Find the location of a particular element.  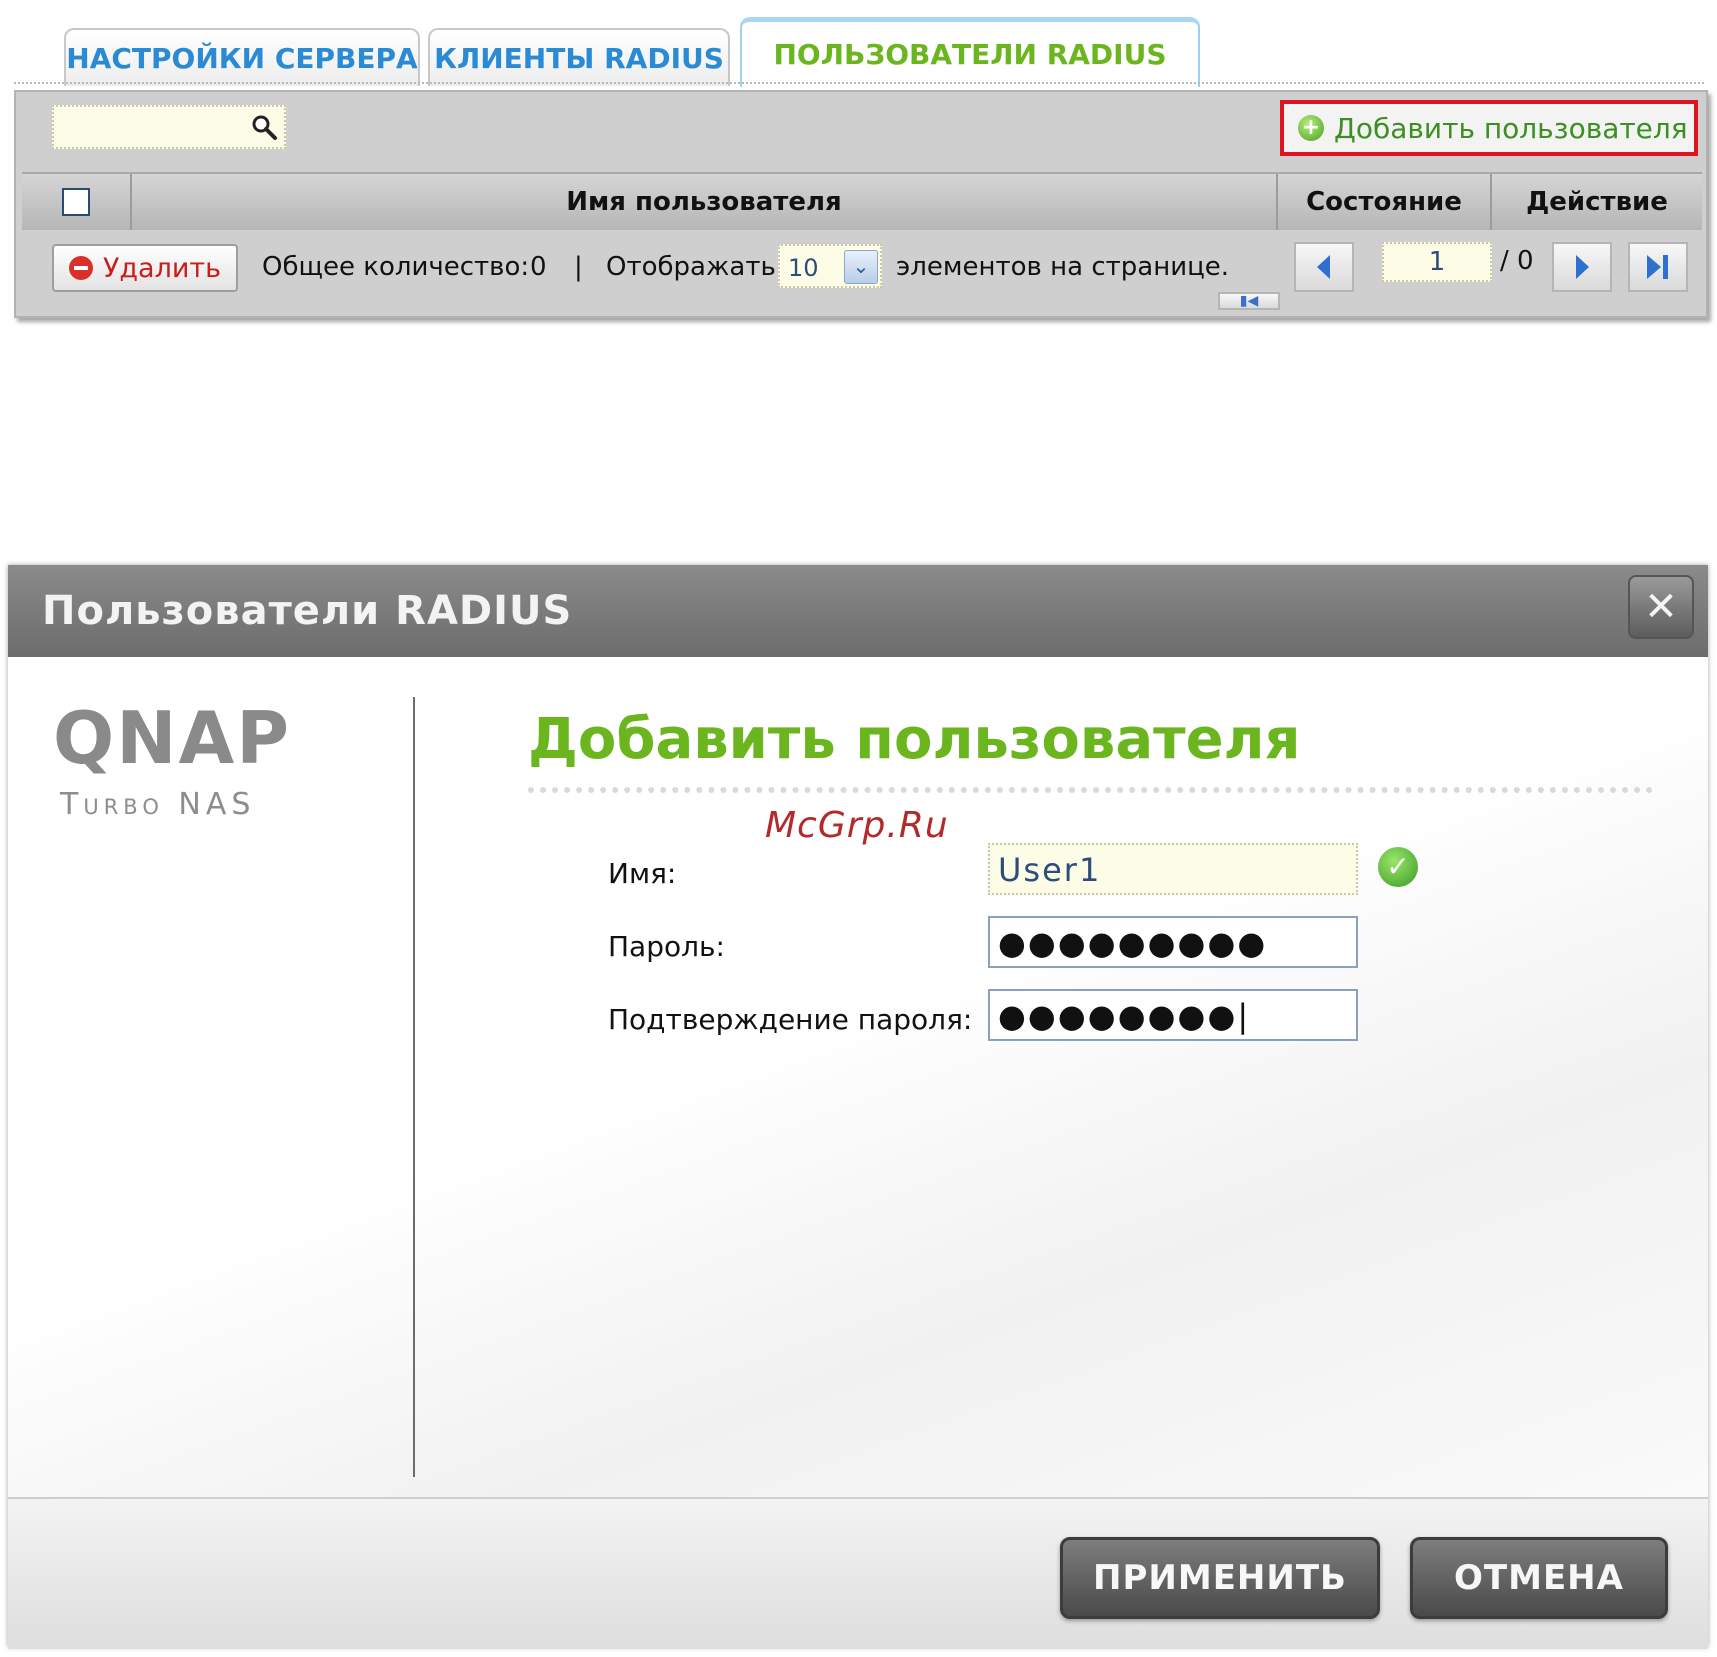

form-heading: Добавить пользователя is located at coordinates (914, 739).